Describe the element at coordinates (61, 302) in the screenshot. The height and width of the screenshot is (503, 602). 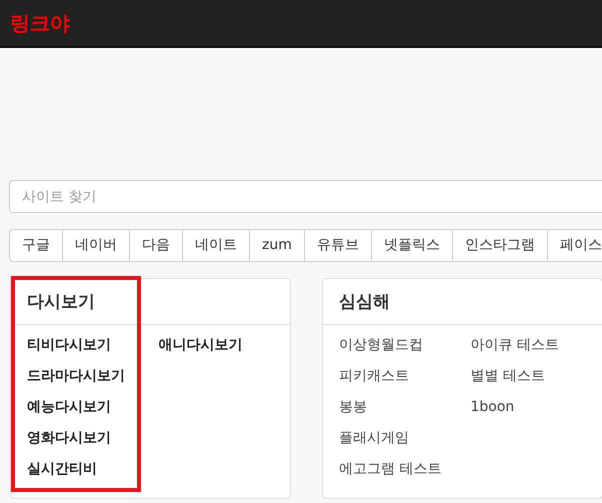
I see `card-title: 다시보기` at that location.